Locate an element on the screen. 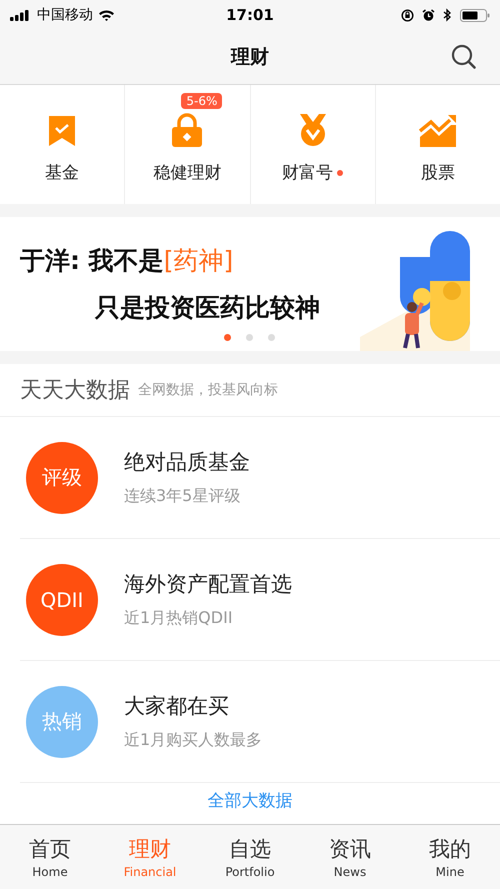 This screenshot has height=889, width=500. lock-icon is located at coordinates (187, 130).